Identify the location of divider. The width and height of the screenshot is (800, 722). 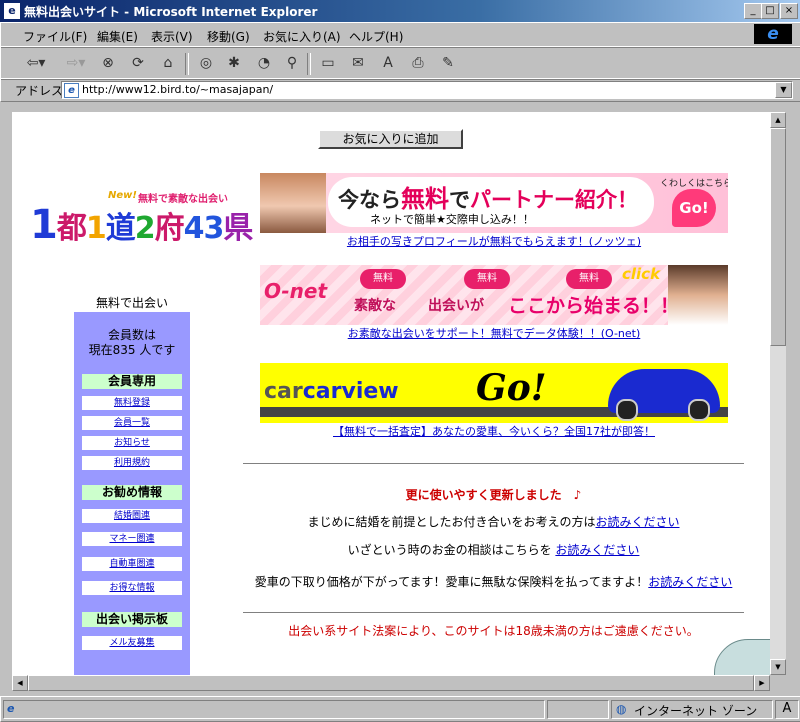
(493, 613).